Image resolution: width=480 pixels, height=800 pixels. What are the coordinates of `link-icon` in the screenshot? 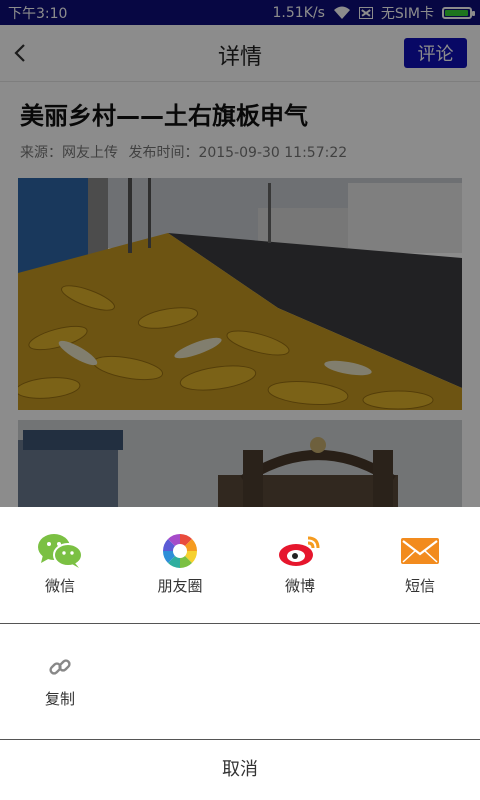 It's located at (60, 667).